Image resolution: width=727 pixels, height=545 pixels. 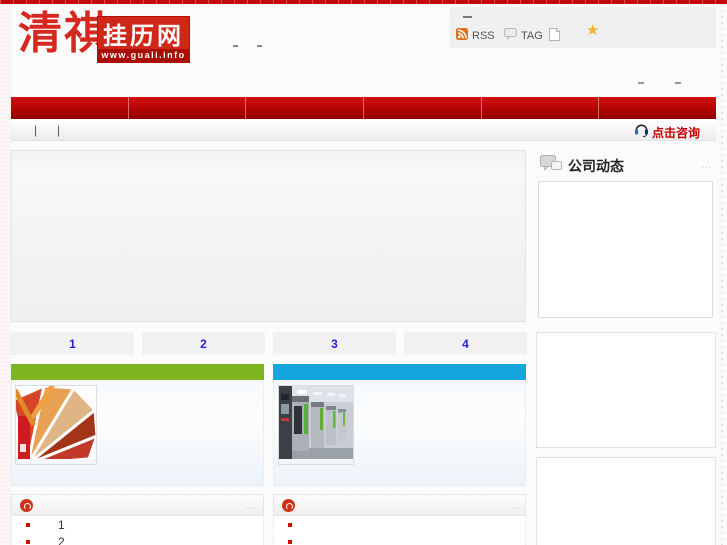 I want to click on consult-button: 点击咨询, so click(x=667, y=132).